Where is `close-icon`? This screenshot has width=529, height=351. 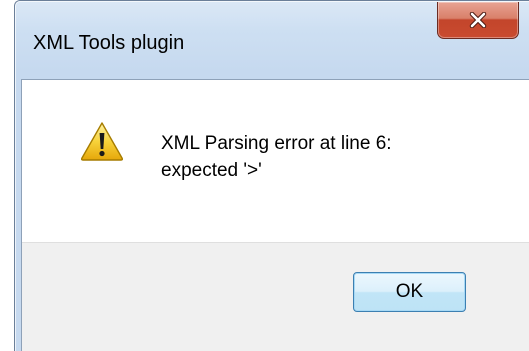 close-icon is located at coordinates (478, 20).